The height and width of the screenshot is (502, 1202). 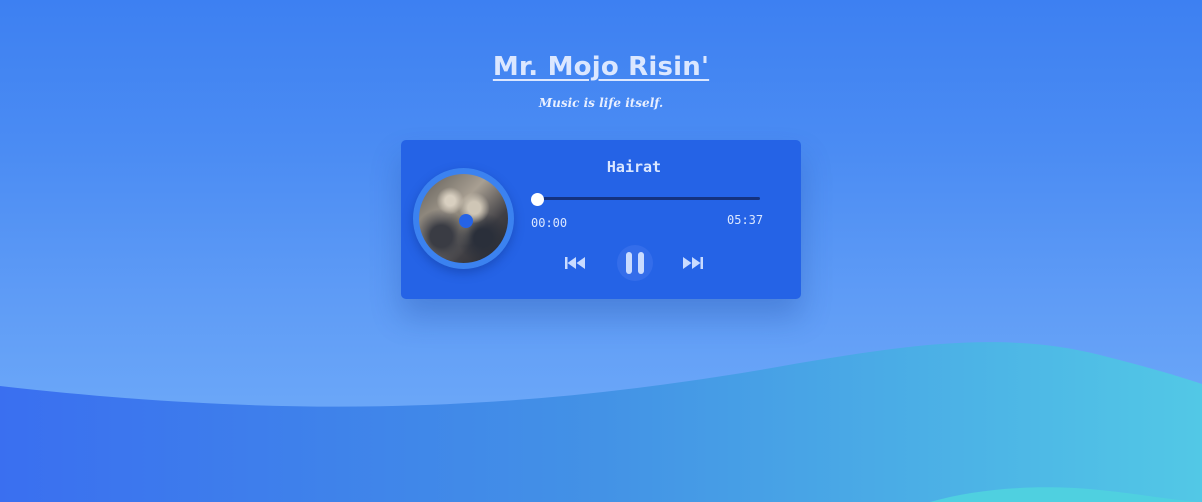 I want to click on header: Mr. Mojo Risin' Music is life itself., so click(x=601, y=81).